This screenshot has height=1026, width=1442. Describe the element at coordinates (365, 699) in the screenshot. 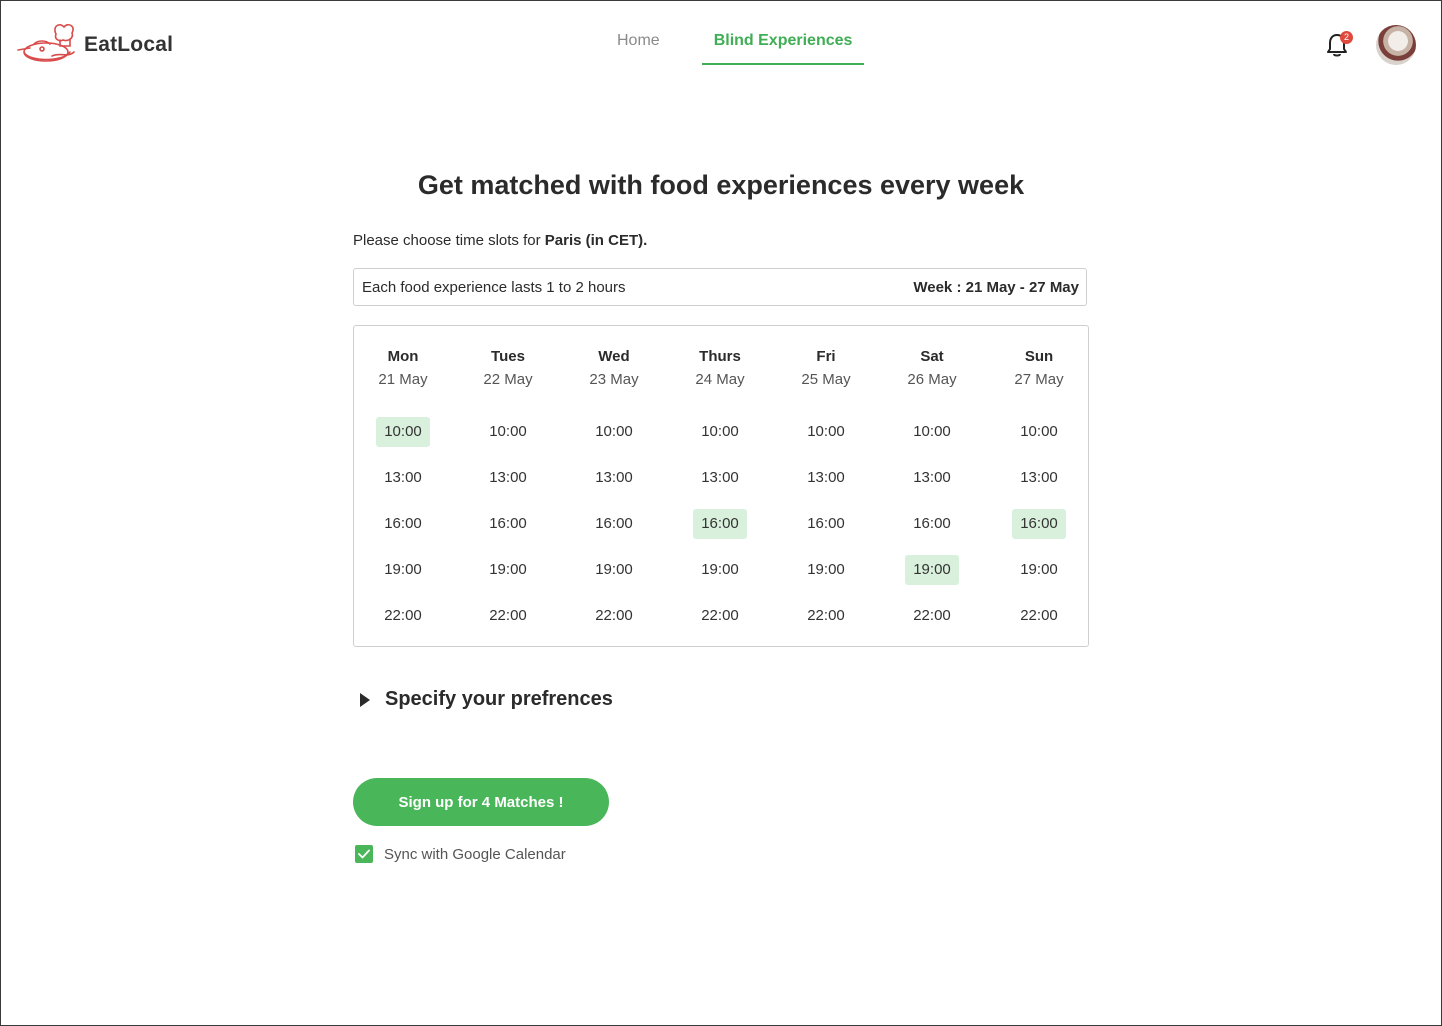

I see `caret-right-icon` at that location.